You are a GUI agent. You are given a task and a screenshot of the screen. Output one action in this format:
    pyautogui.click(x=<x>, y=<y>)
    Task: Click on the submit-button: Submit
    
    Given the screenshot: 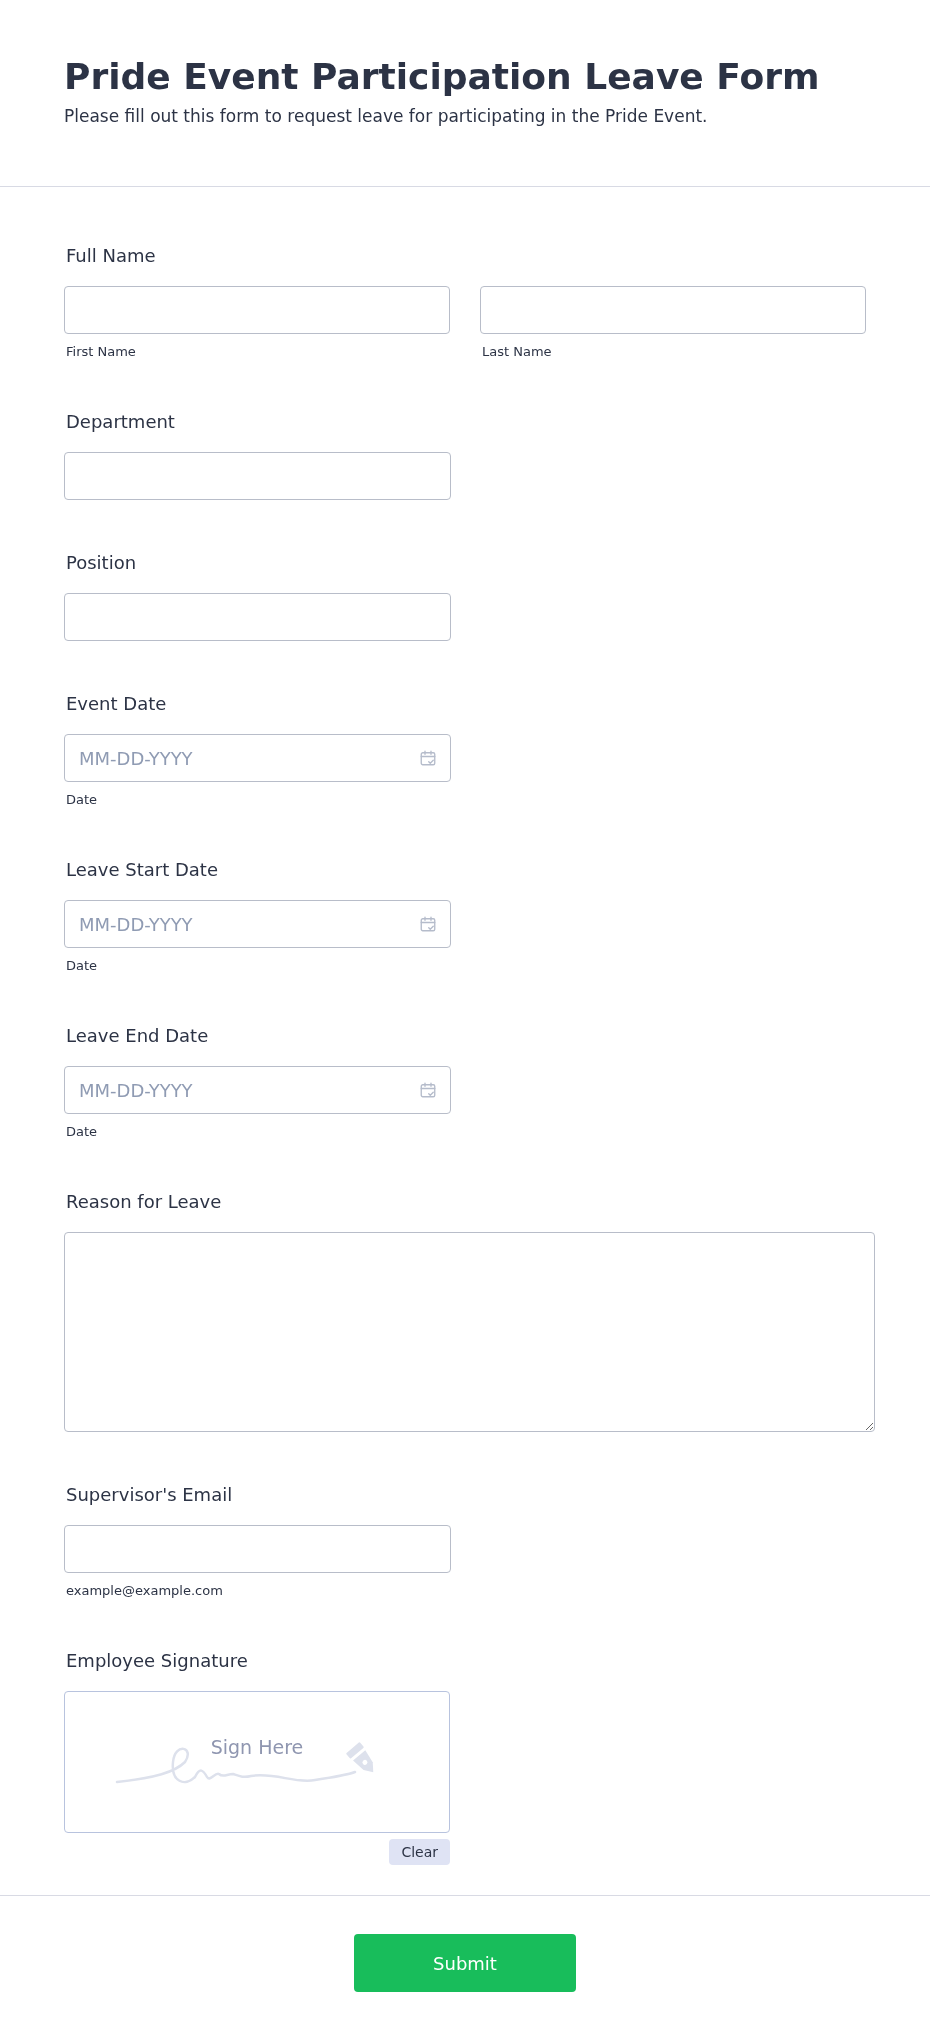 What is the action you would take?
    pyautogui.click(x=465, y=1963)
    